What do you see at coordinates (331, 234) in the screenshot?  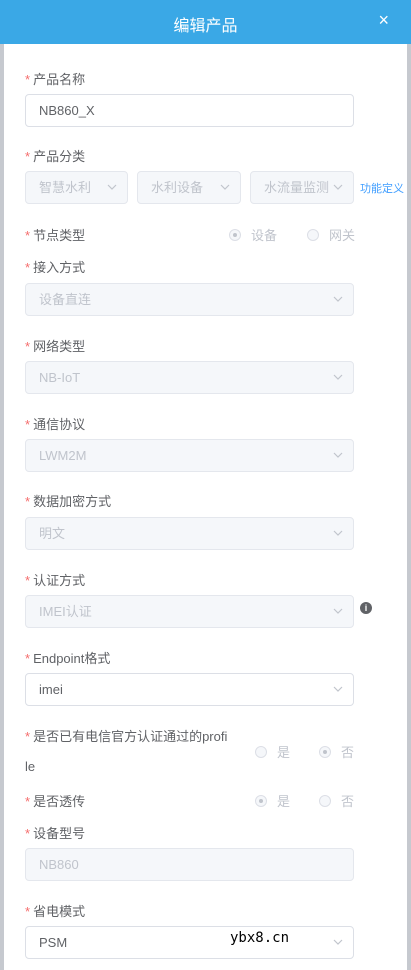 I see `node-type-gateway-radio: 网关` at bounding box center [331, 234].